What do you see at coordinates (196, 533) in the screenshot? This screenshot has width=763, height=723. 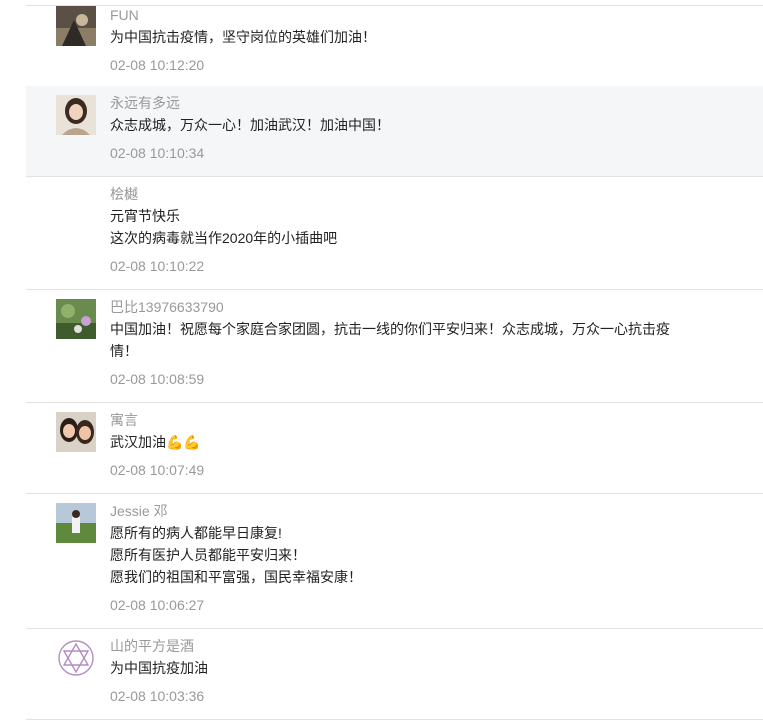 I see `comment-line: 愿所有的病人都能早日康复!` at bounding box center [196, 533].